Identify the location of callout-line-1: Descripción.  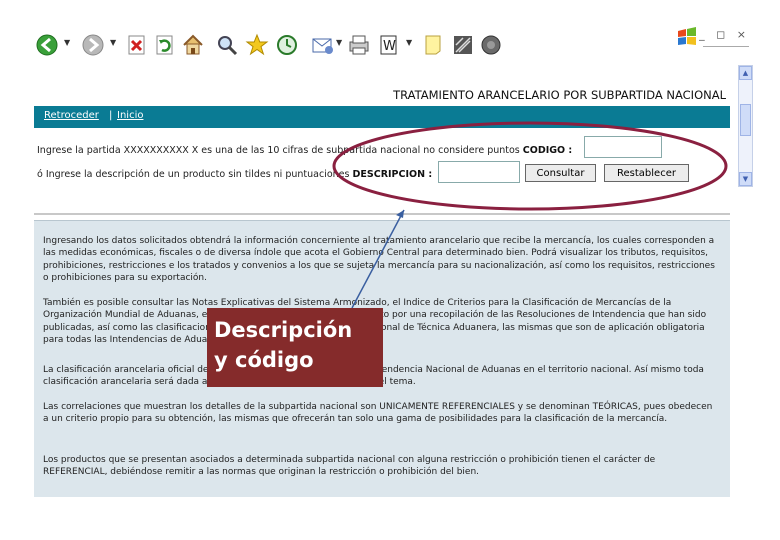
(283, 330).